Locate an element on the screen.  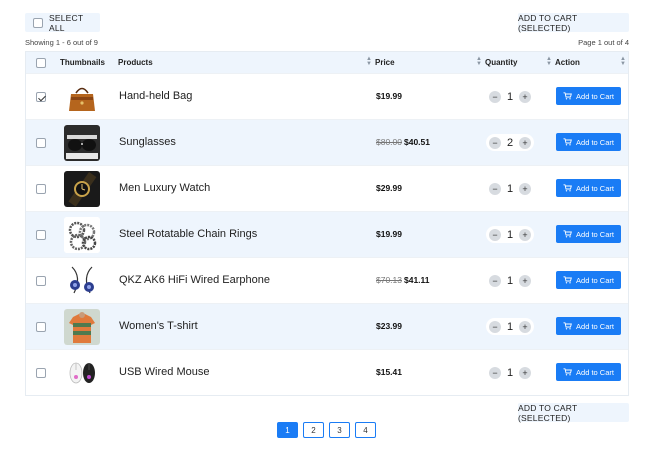
handbag-icon is located at coordinates (82, 97).